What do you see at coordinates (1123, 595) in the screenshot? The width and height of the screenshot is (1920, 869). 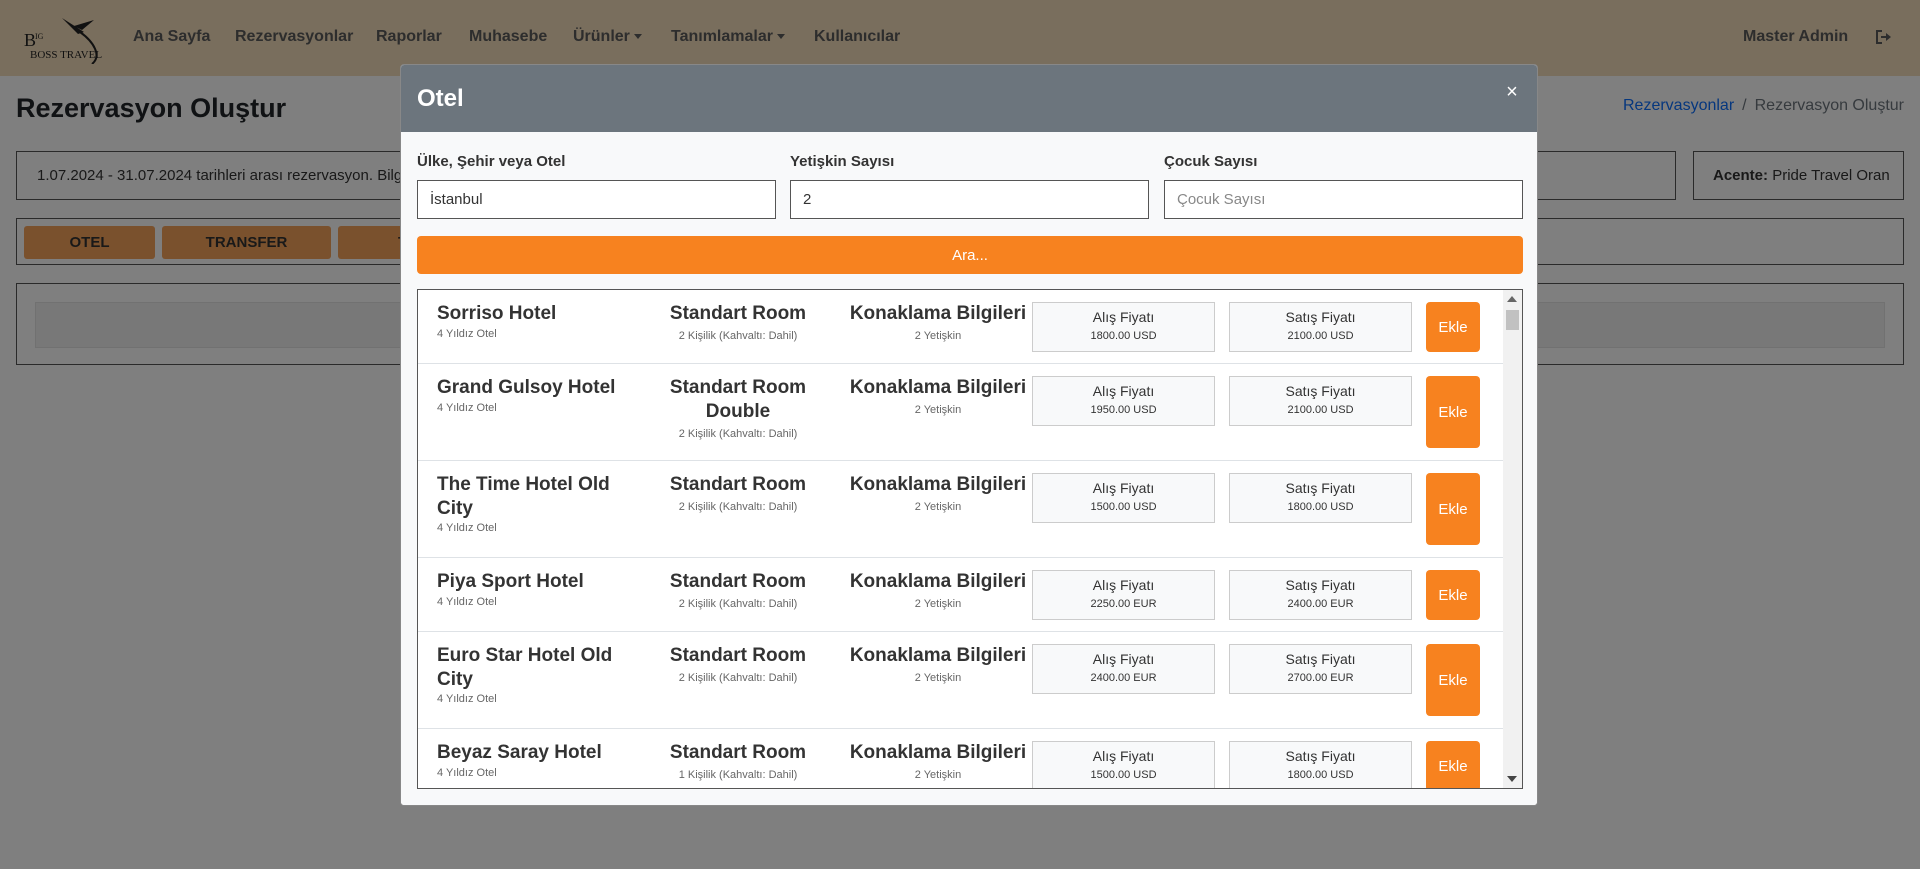 I see `buy-price-box: Alış Fiyatı 2250.00 EUR` at bounding box center [1123, 595].